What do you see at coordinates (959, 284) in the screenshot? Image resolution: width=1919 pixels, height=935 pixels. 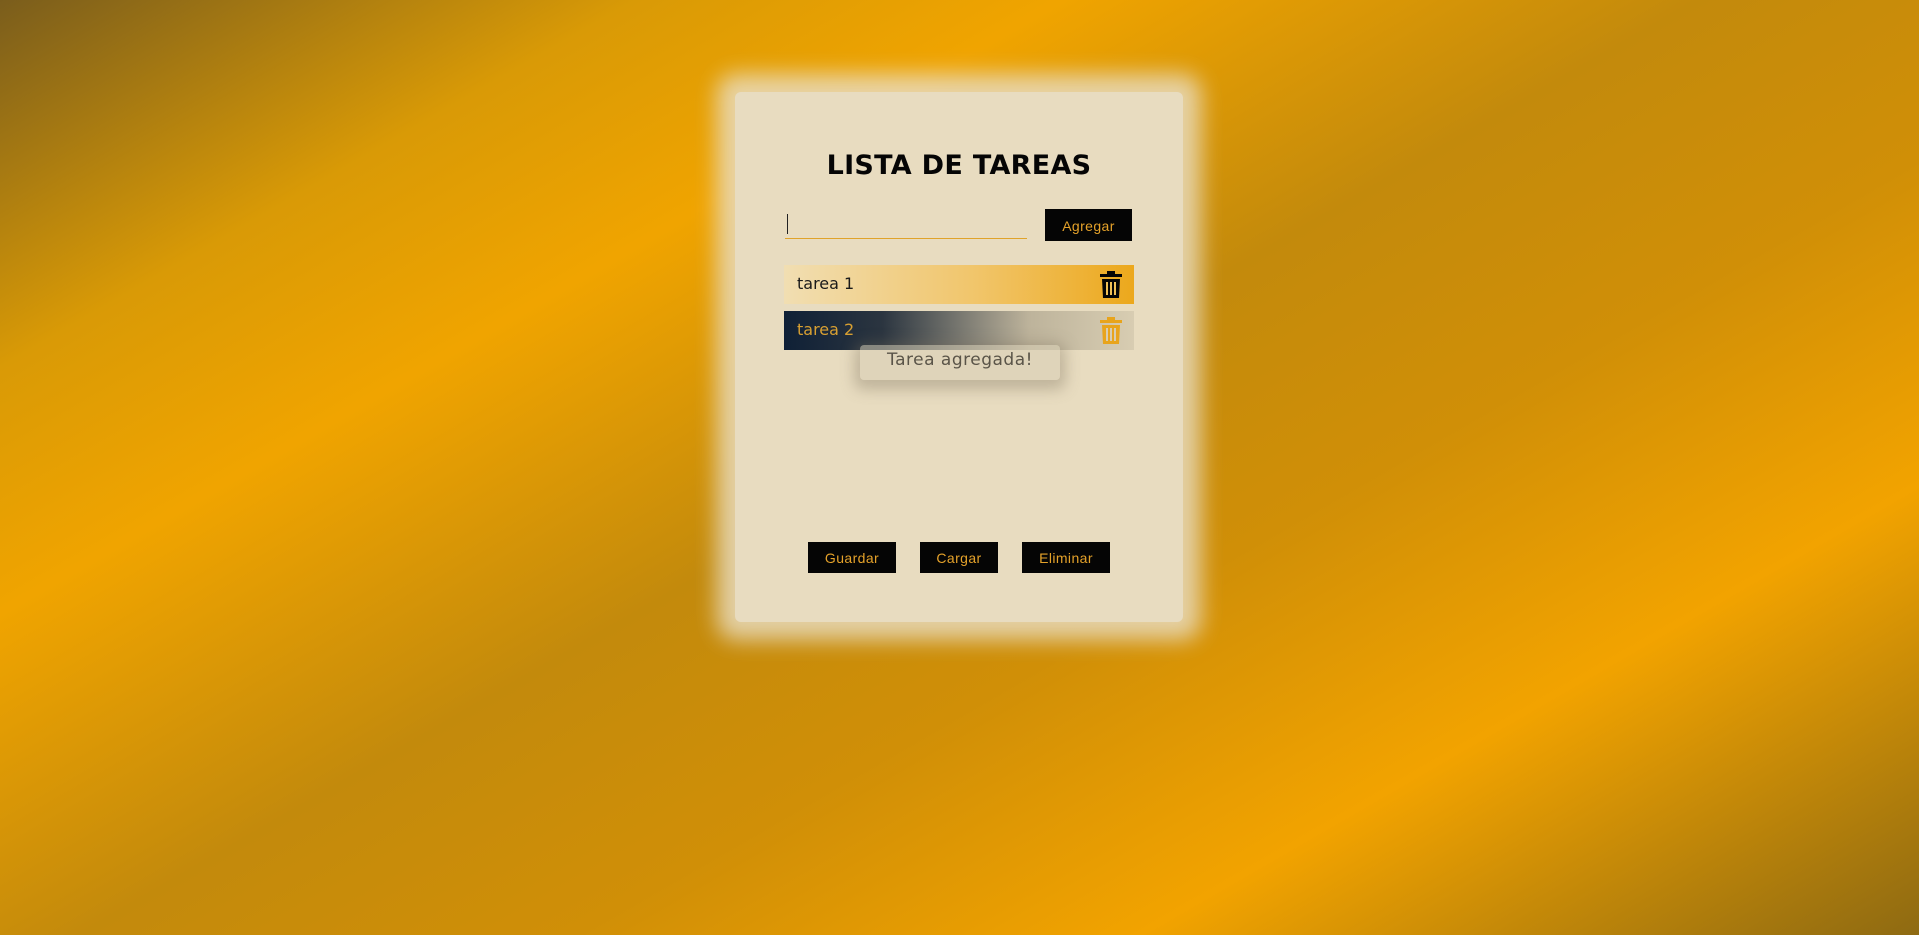 I see `task-item: tarea 1` at bounding box center [959, 284].